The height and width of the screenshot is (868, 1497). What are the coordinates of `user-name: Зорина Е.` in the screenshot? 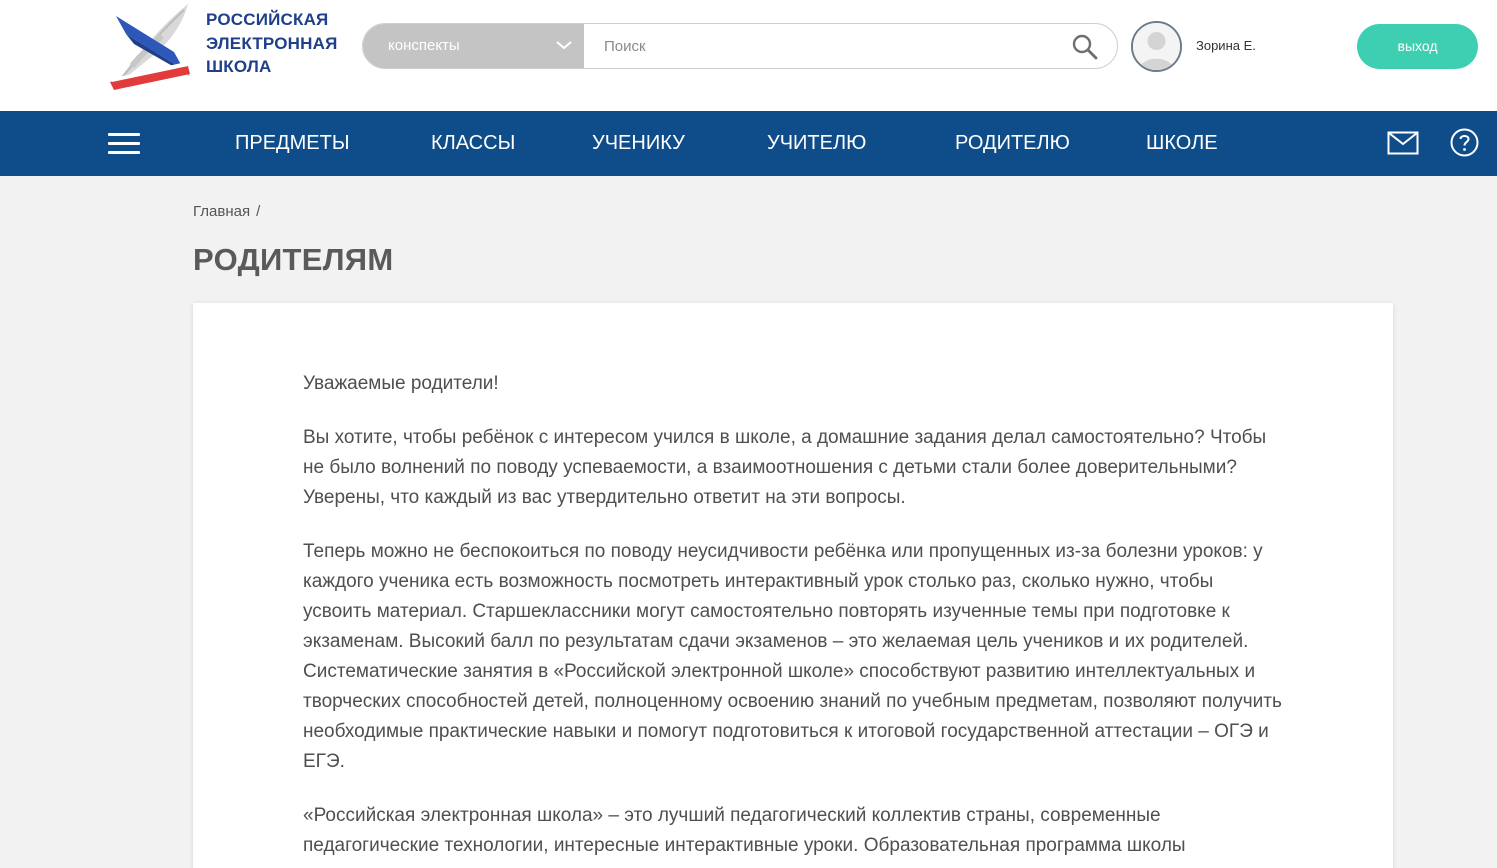 It's located at (1226, 45).